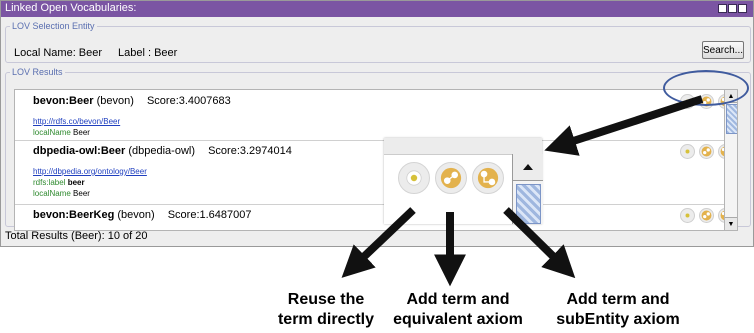 The height and width of the screenshot is (333, 754). I want to click on result-name: dbpedia-owl:Beer, so click(79, 151).